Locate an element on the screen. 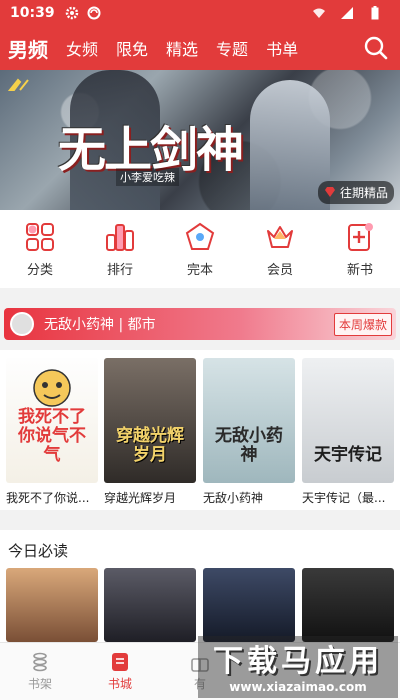 The height and width of the screenshot is (700, 400). bookstore-icon is located at coordinates (120, 662).